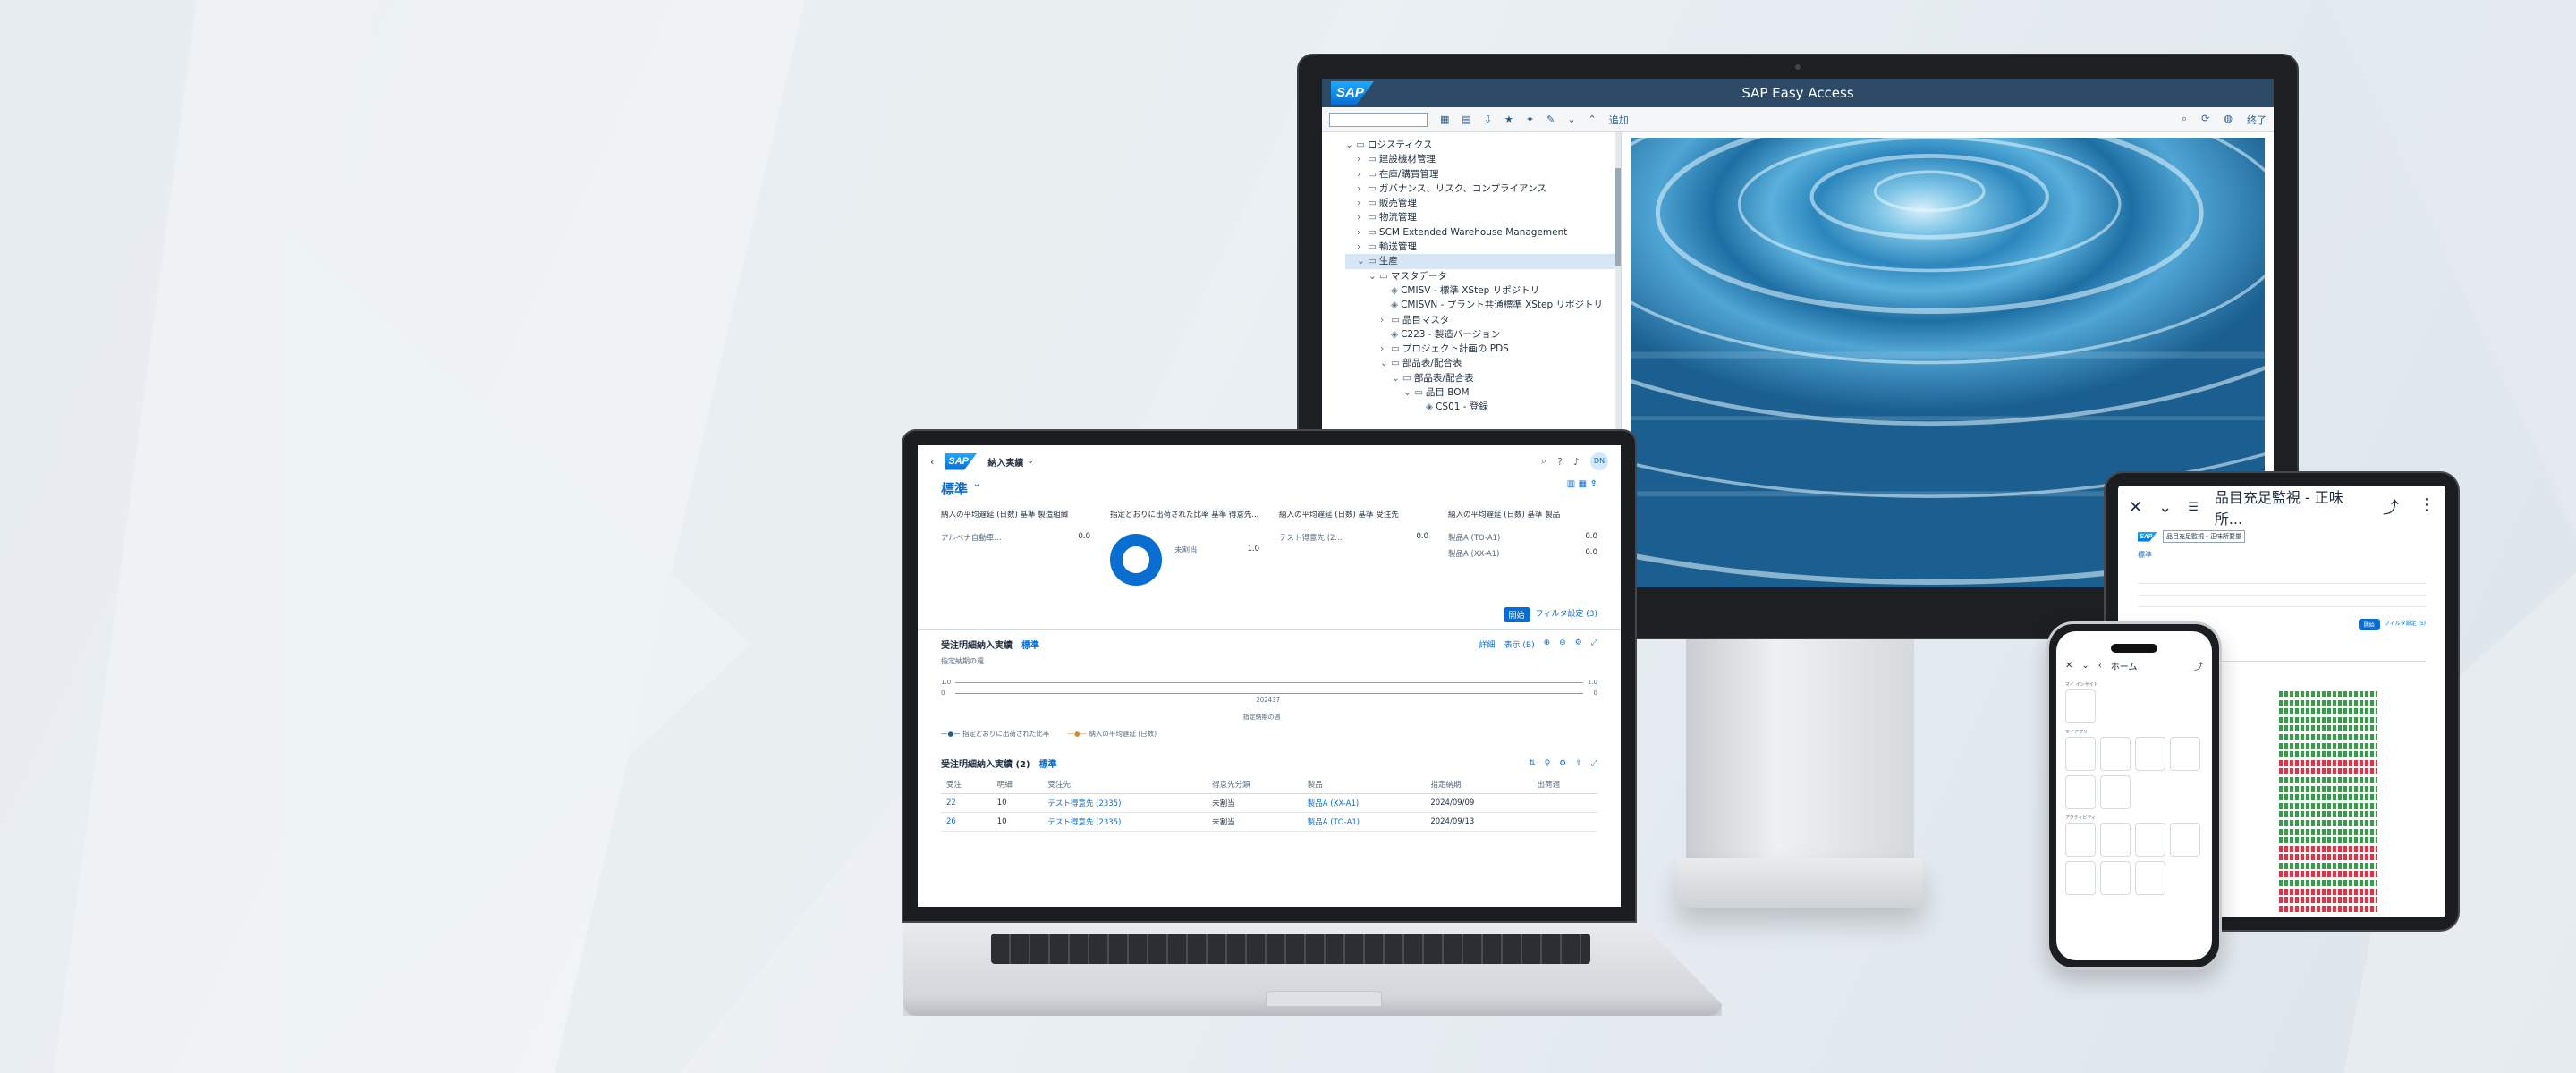  What do you see at coordinates (1030, 644) in the screenshot?
I see `chart-variant: 標準` at bounding box center [1030, 644].